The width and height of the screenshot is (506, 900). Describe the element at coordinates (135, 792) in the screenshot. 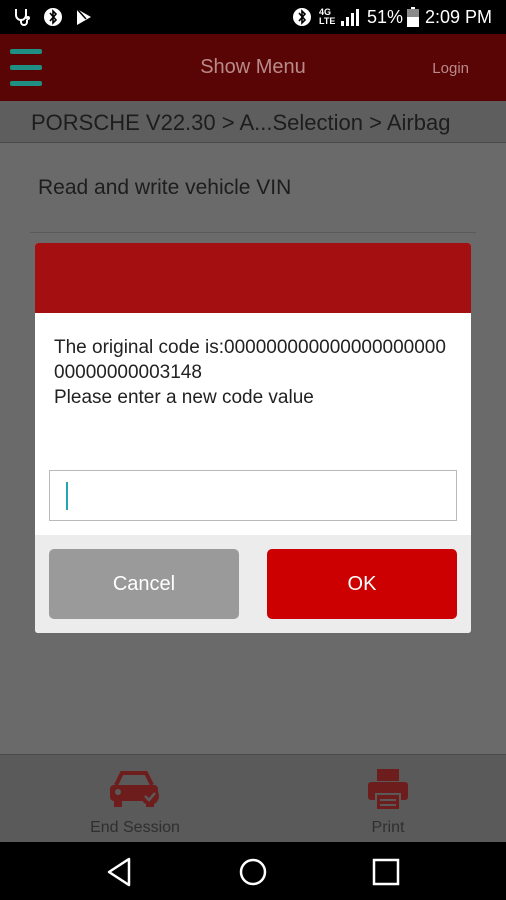

I see `car-check-icon` at that location.